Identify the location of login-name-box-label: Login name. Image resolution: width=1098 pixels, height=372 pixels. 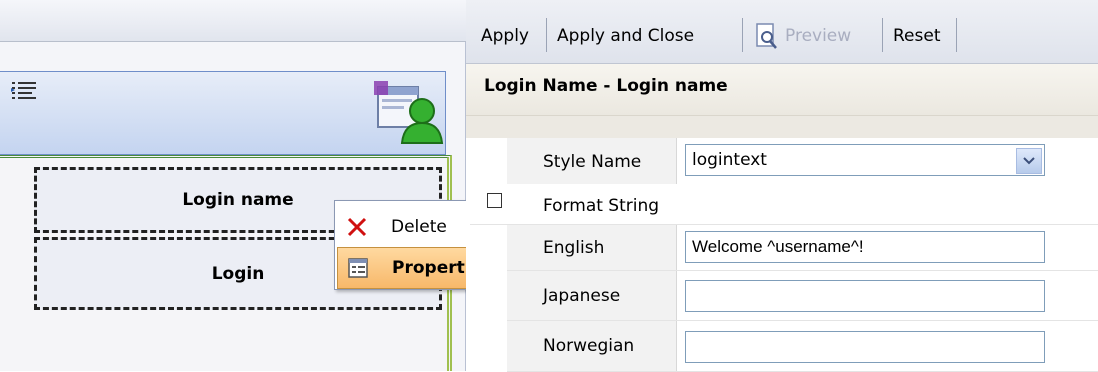
(238, 200).